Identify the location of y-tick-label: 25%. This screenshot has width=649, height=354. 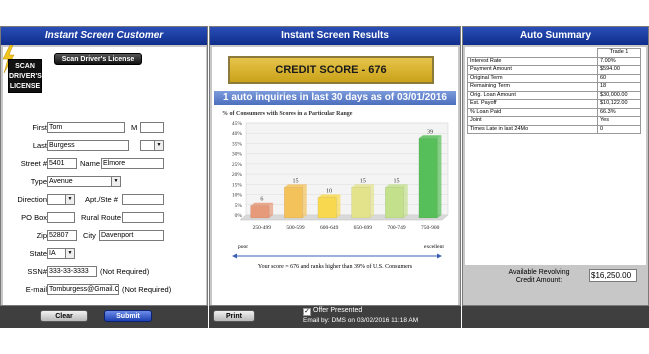
(237, 165).